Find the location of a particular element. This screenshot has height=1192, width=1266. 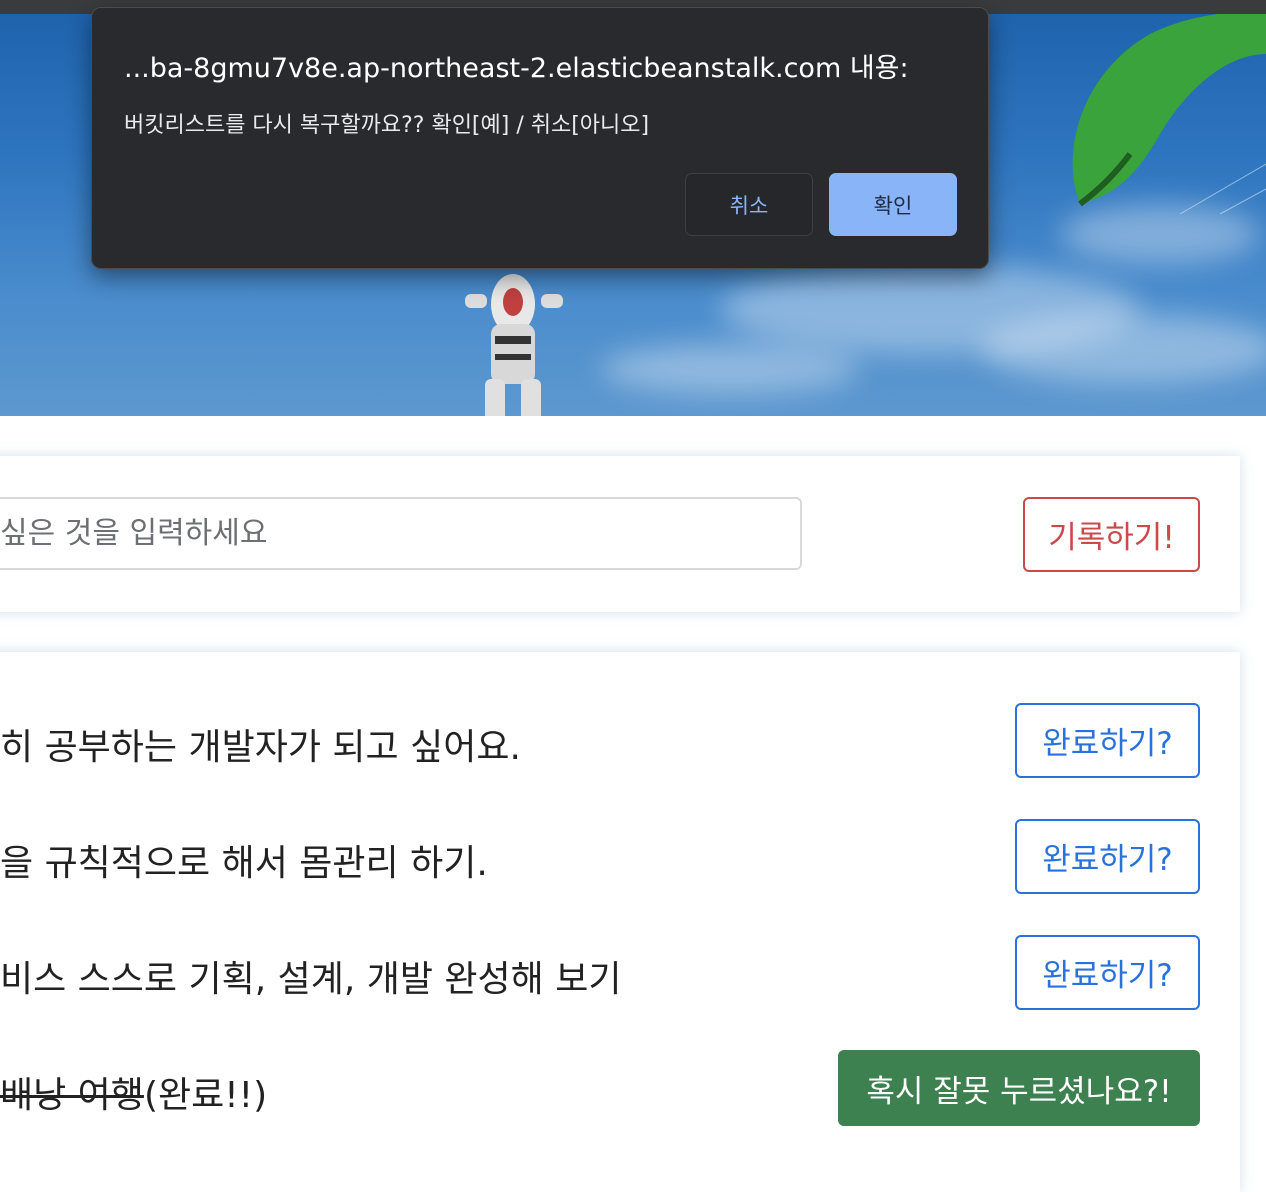

bucket-item-done: 배낭 여행(완료!!) is located at coordinates (133, 1092).